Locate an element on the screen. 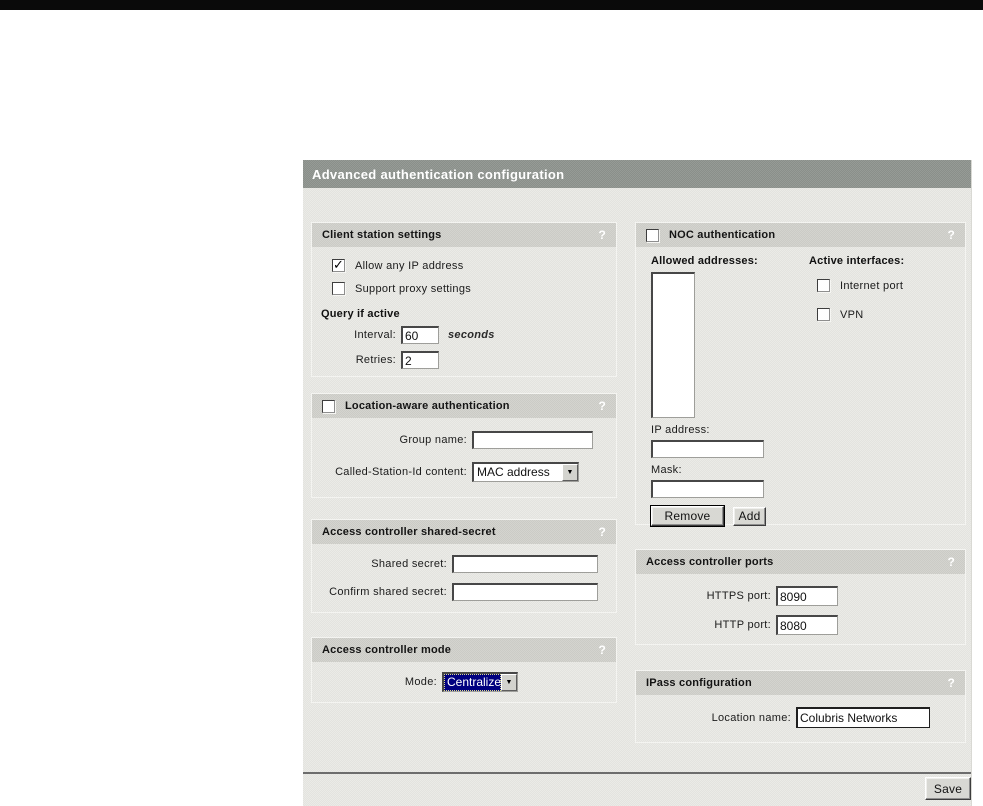 Image resolution: width=983 pixels, height=806 pixels. checkmark-icon: ✓ is located at coordinates (338, 264).